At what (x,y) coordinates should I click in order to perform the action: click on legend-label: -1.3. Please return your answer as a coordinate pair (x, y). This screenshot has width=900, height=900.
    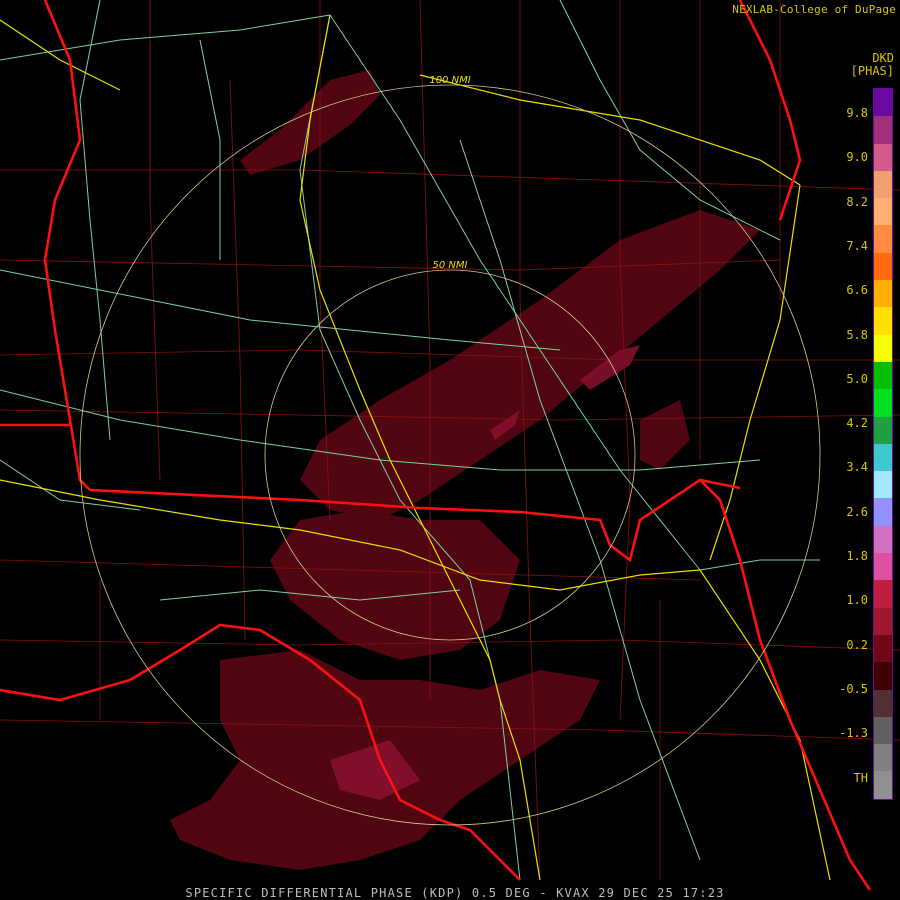
    Looking at the image, I should click on (853, 733).